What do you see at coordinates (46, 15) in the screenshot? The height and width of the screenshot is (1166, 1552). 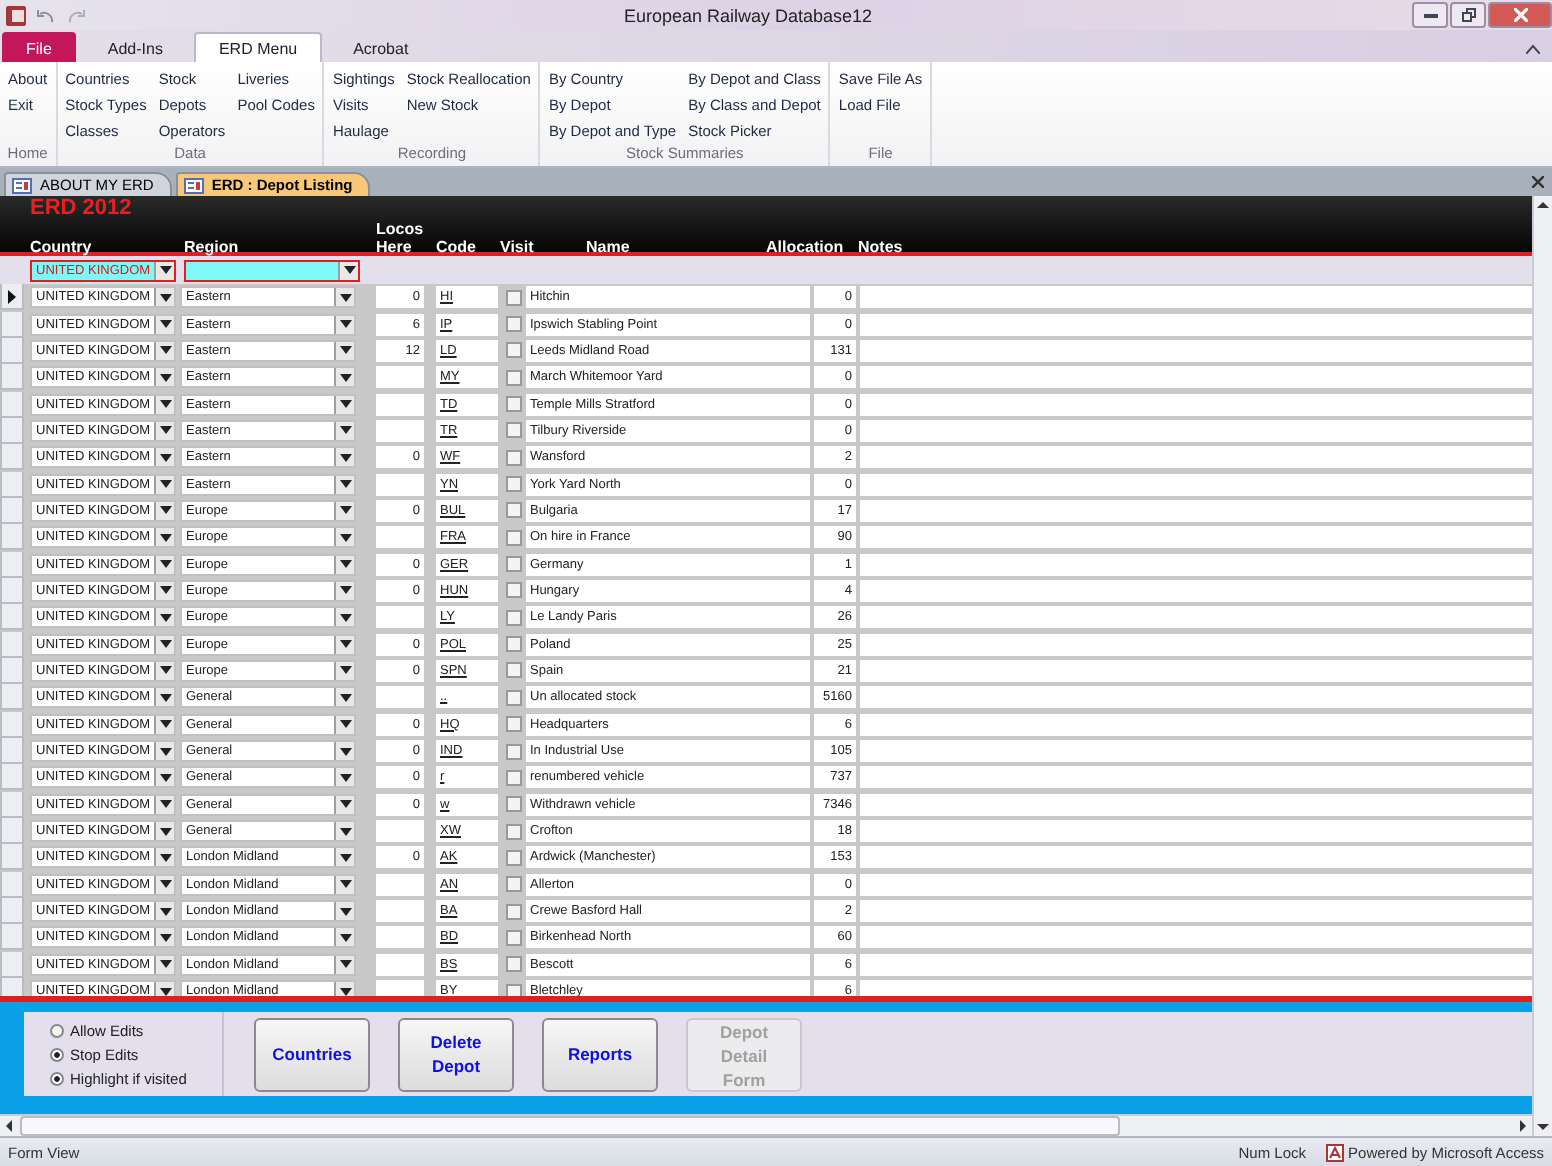 I see `undo-icon` at bounding box center [46, 15].